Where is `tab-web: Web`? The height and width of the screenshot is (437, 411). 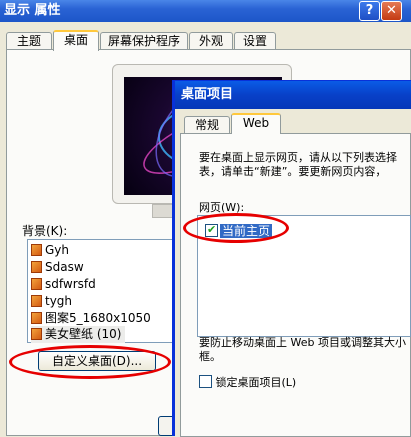
tab-web: Web is located at coordinates (256, 123).